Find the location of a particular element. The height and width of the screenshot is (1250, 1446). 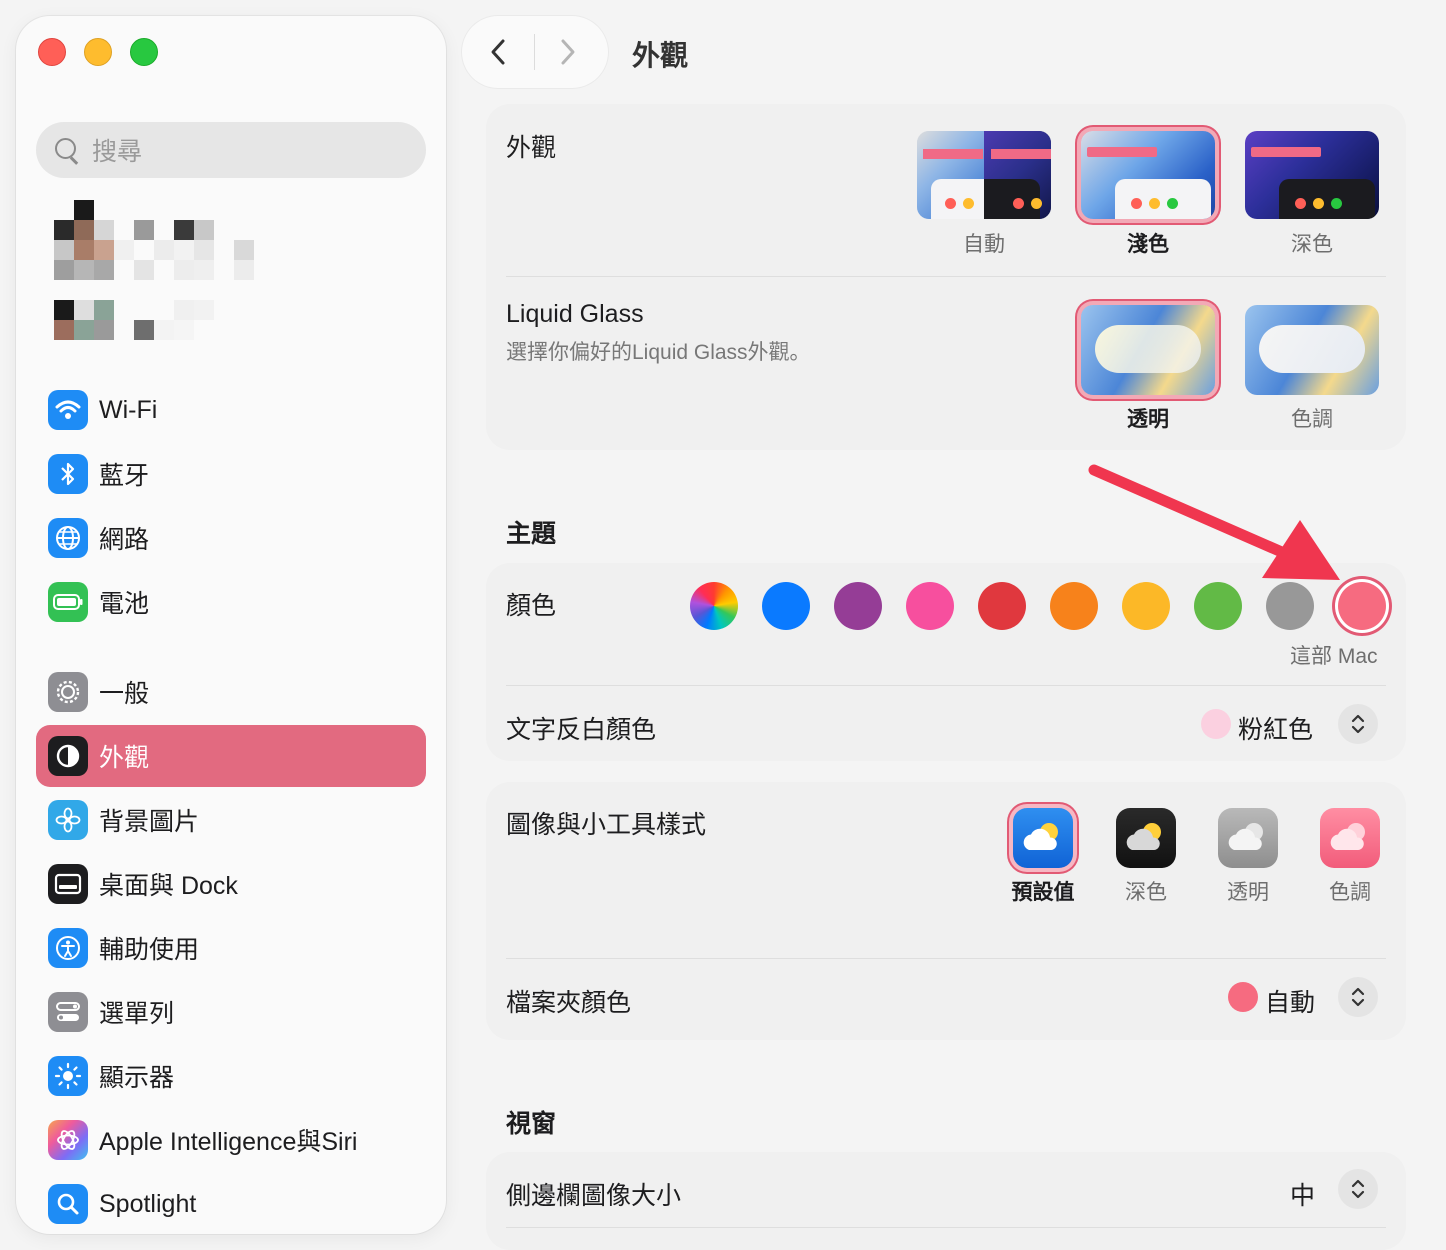

sidebar-item-label: Spotlight is located at coordinates (148, 1203).